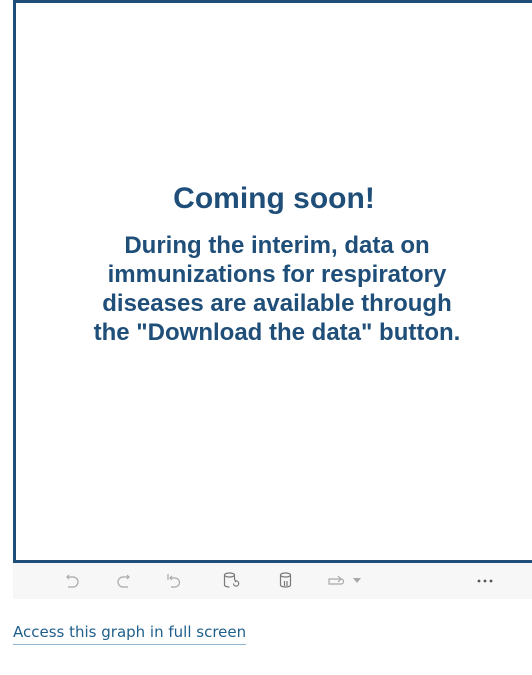  I want to click on pause-updates-icon, so click(287, 581).